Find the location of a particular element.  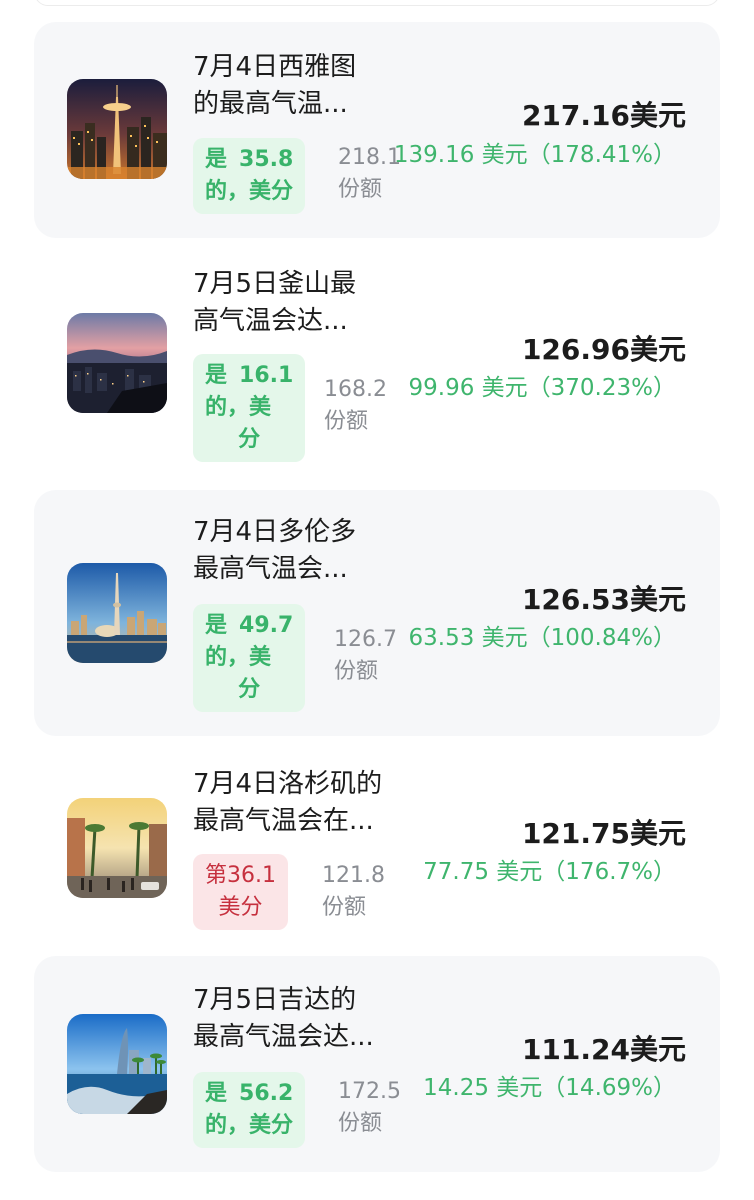

shares-count: 218.1 份额 is located at coordinates (369, 173).